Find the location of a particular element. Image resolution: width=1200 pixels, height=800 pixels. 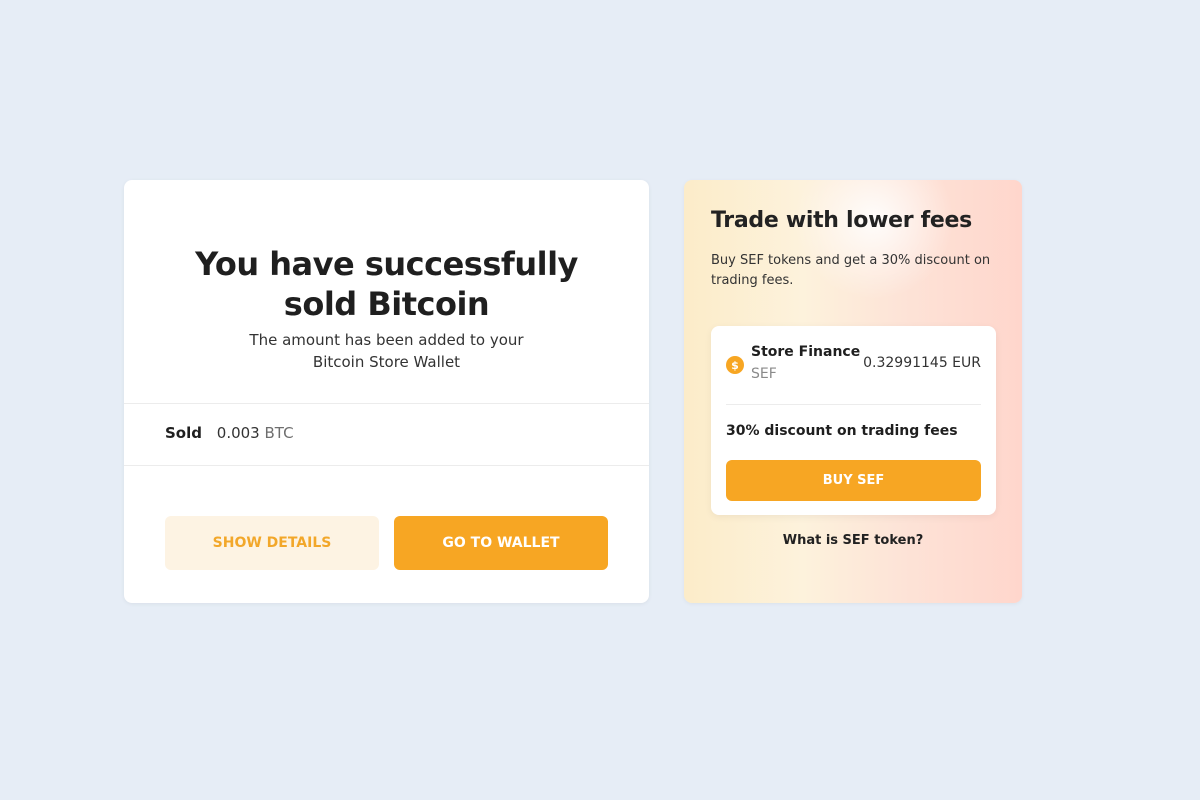

promo-title: Trade with lower fees is located at coordinates (841, 220).